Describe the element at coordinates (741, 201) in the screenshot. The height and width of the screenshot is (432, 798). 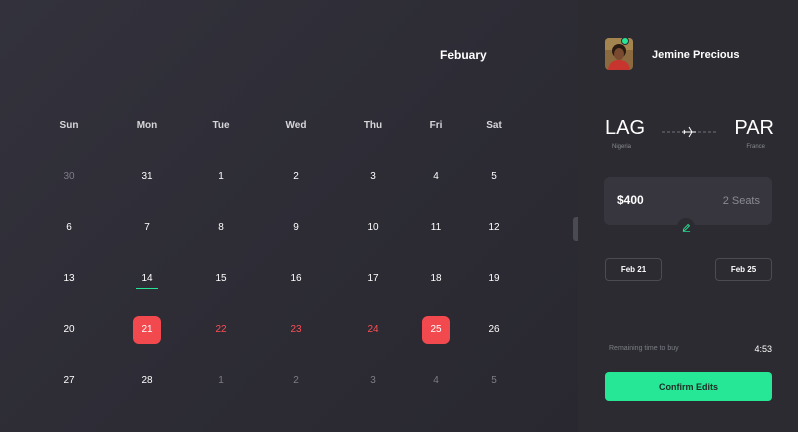
I see `seat-count: 2 Seats` at that location.